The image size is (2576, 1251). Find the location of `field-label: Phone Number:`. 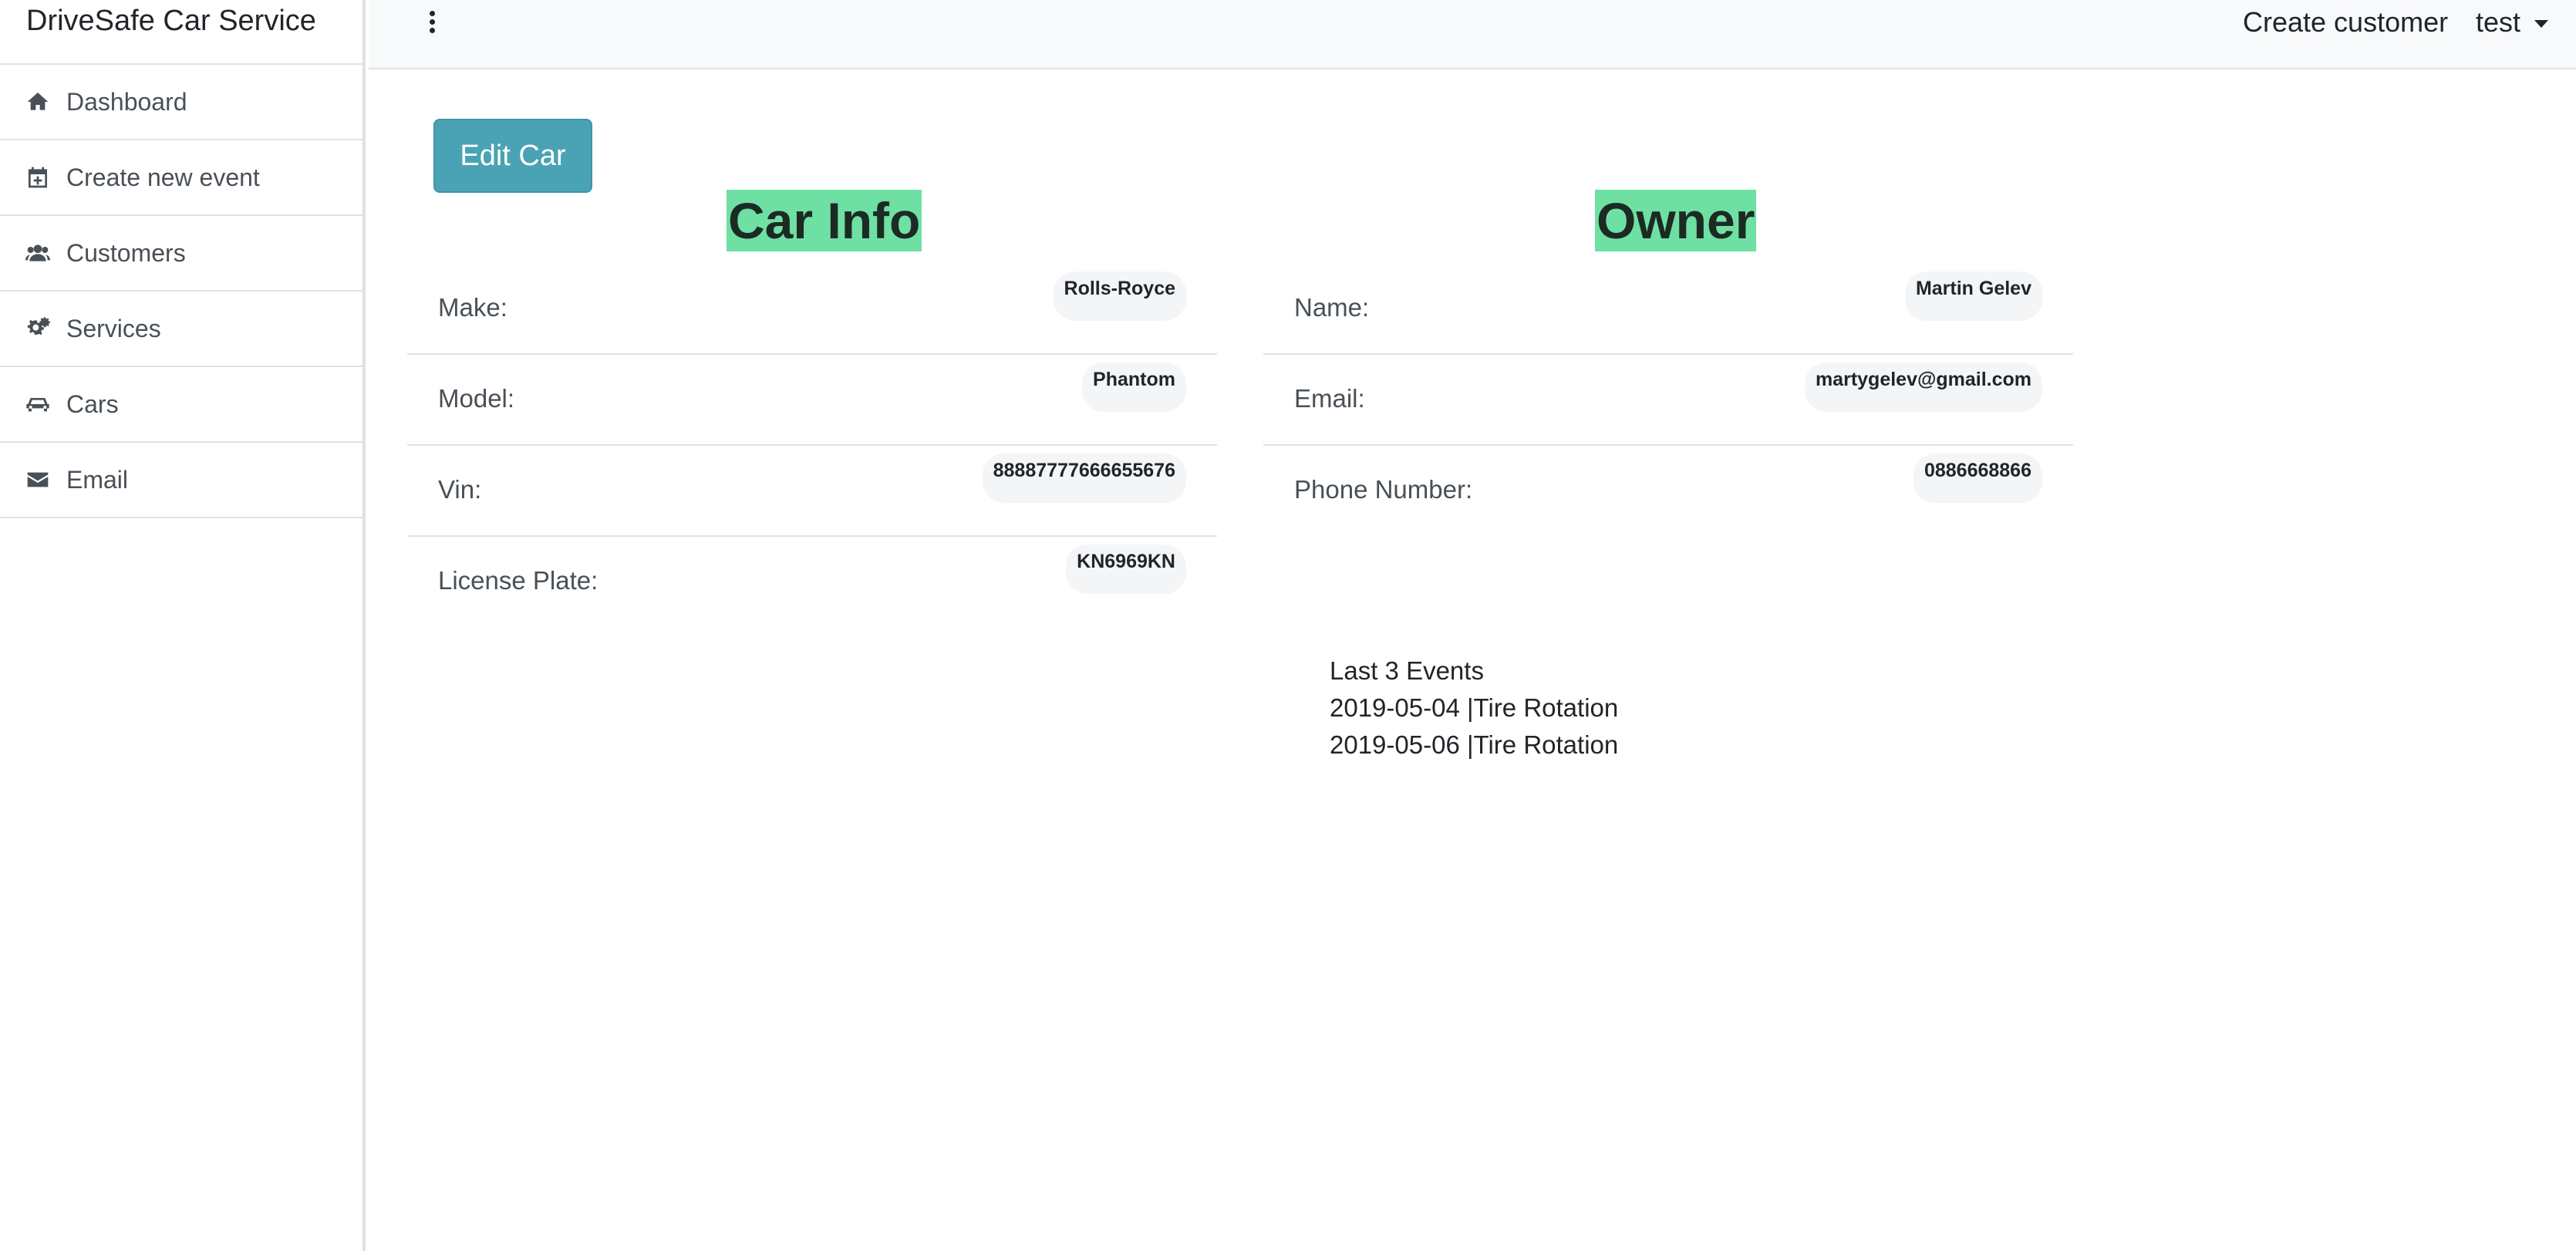

field-label: Phone Number: is located at coordinates (1383, 489).